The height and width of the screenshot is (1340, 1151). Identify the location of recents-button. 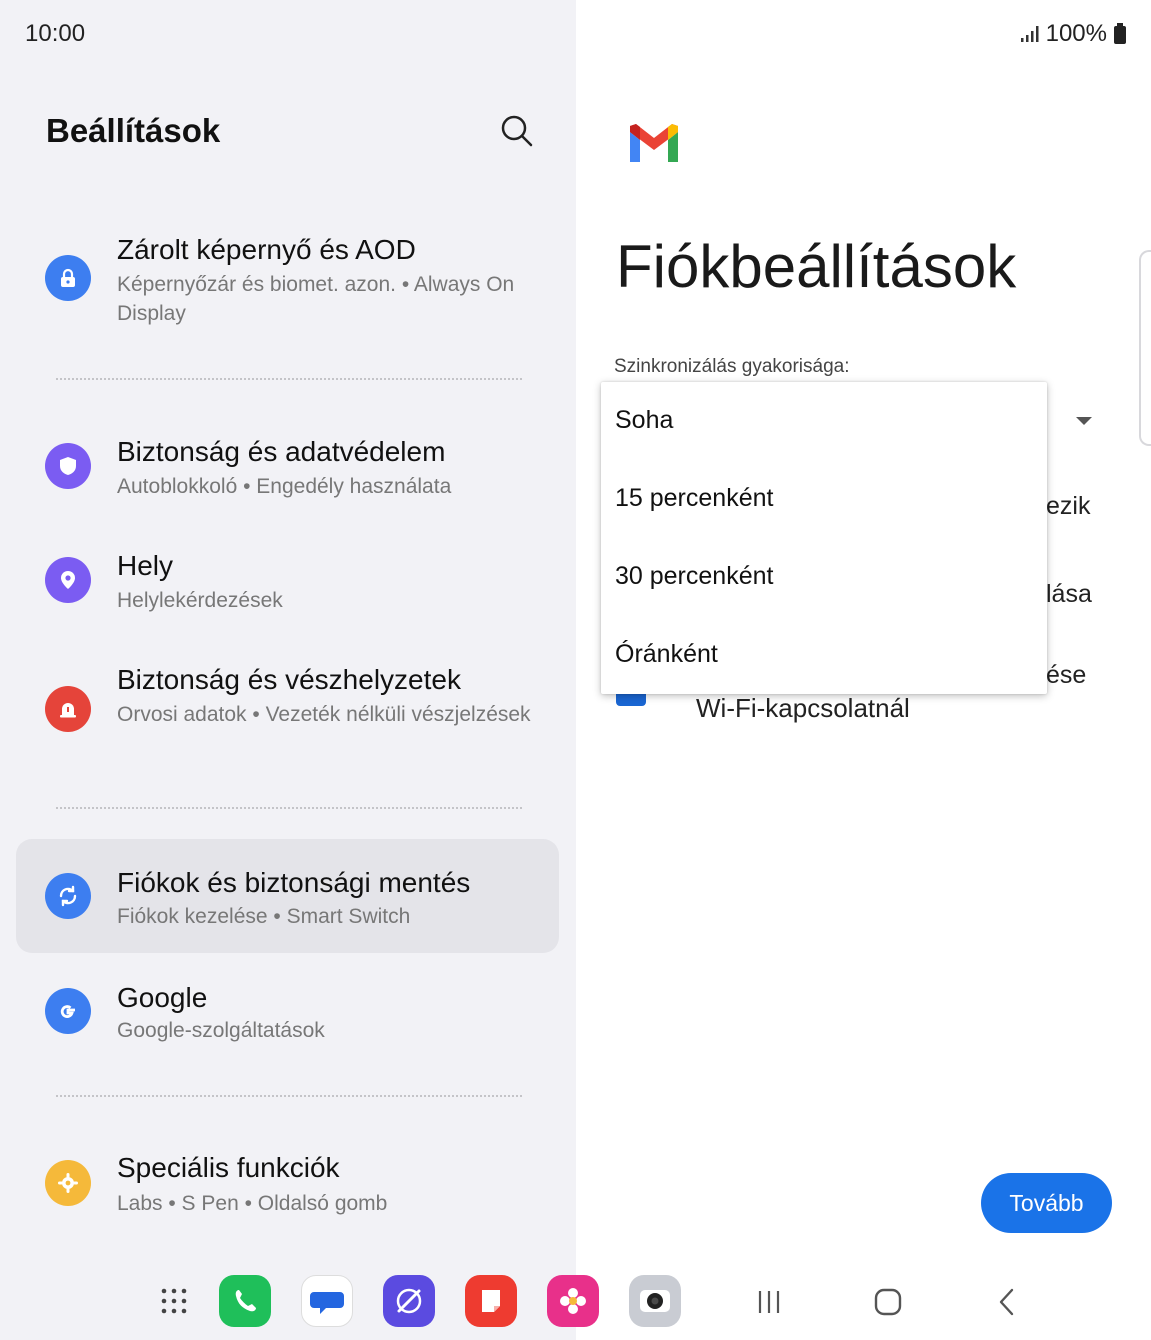
(769, 1302).